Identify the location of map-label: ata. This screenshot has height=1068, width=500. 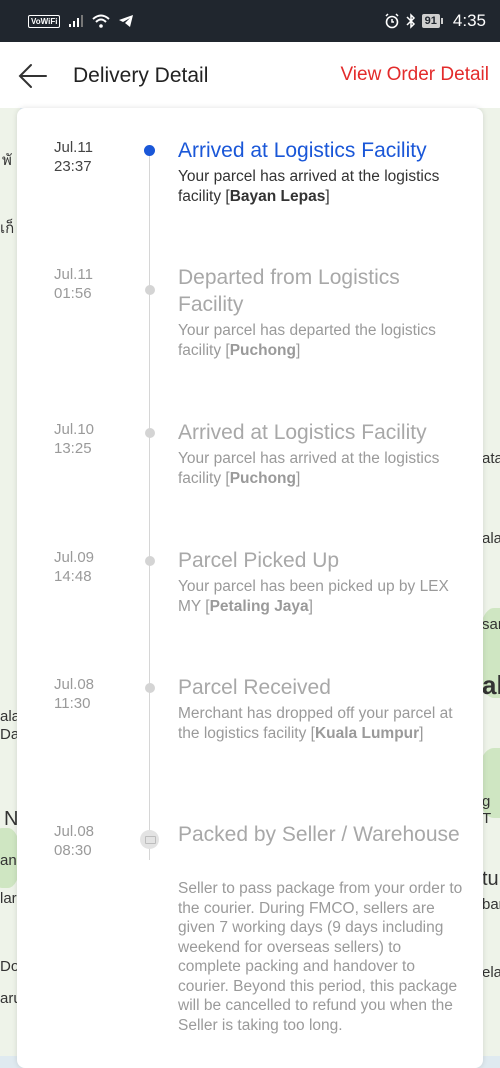
(491, 458).